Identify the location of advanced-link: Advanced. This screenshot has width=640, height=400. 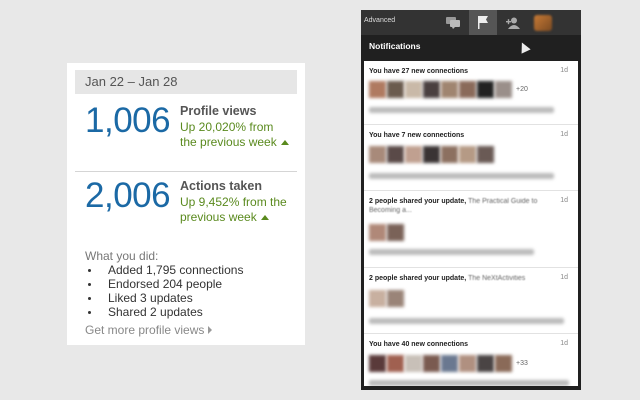
(379, 20).